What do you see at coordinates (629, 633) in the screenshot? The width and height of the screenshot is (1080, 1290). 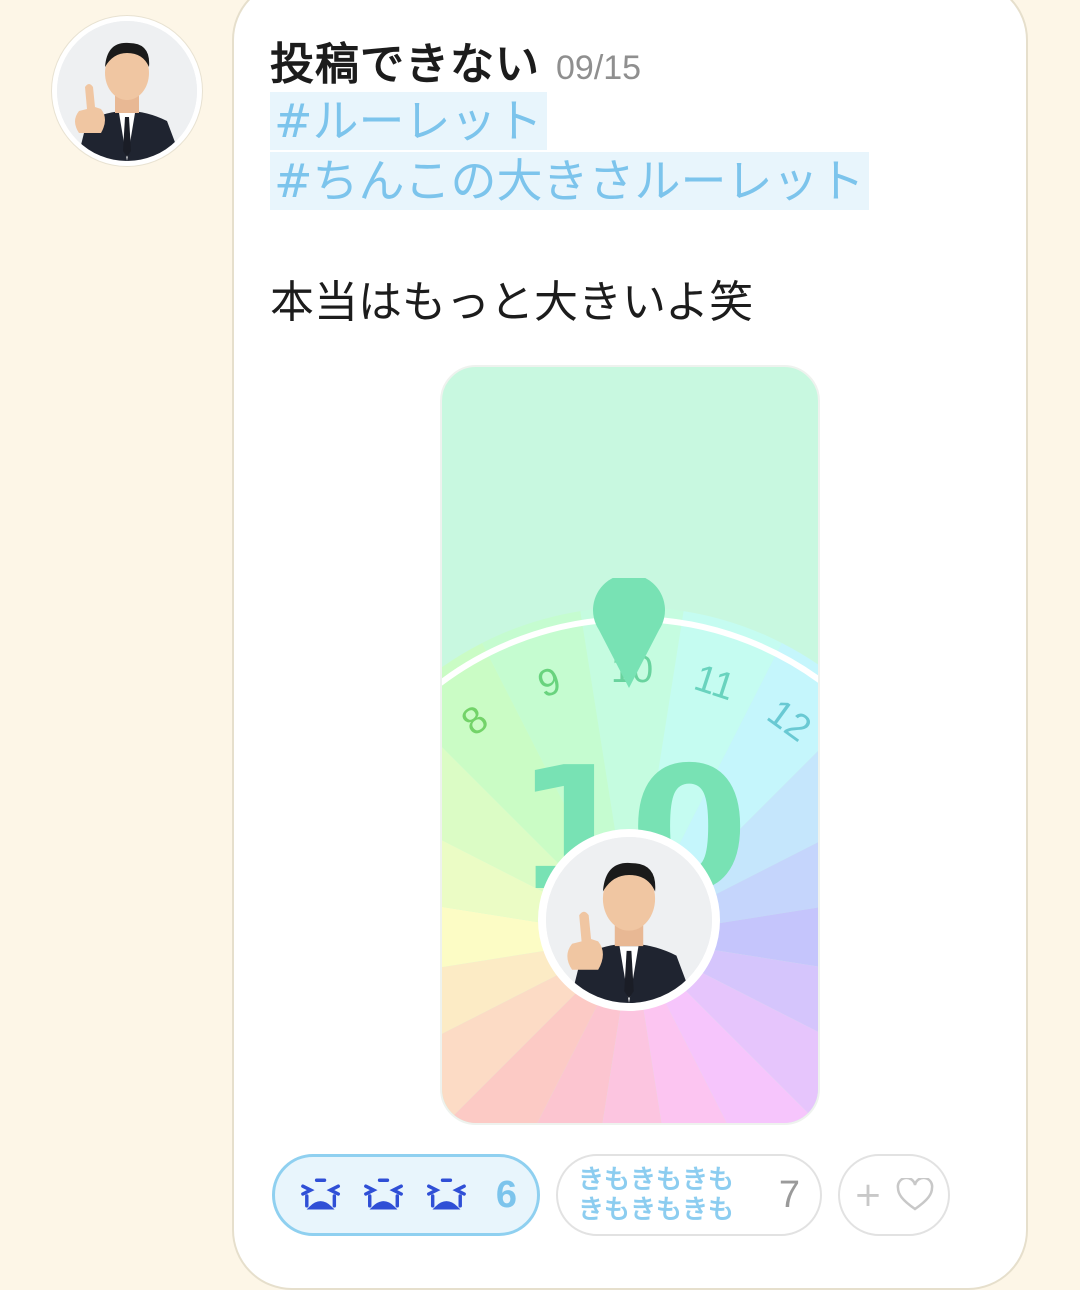 I see `roulette-pointer-icon` at bounding box center [629, 633].